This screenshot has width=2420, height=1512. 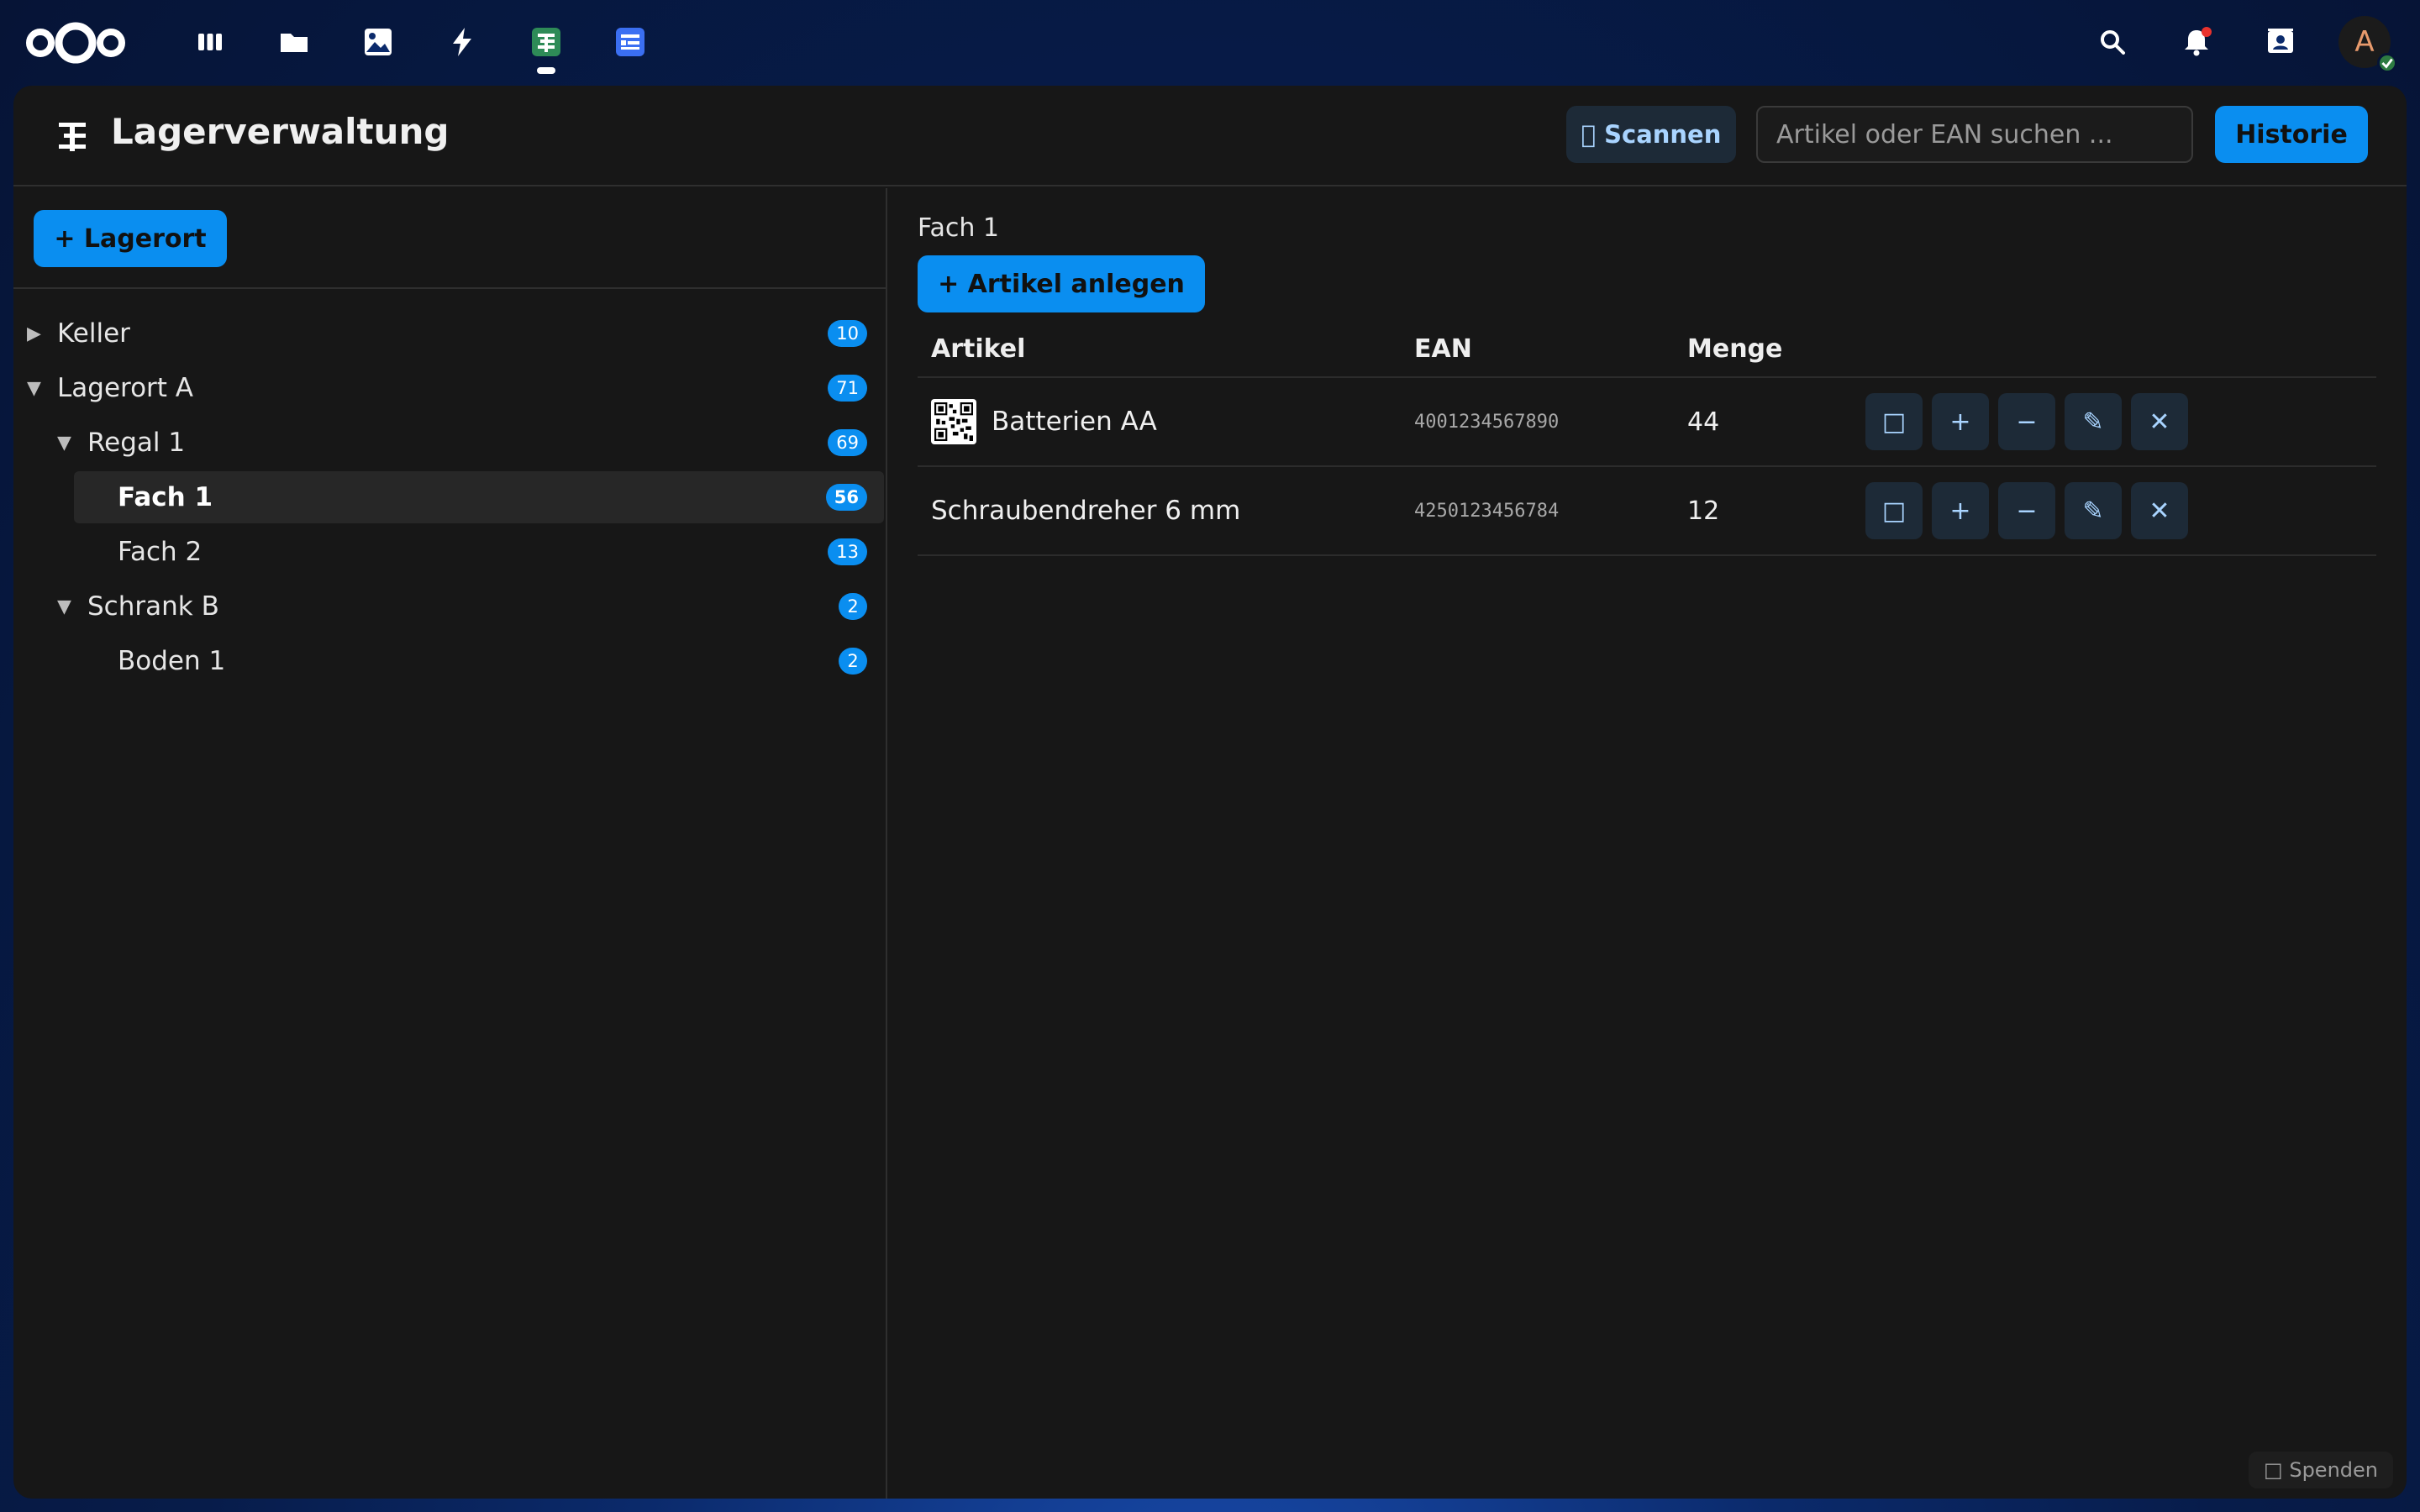 What do you see at coordinates (1704, 511) in the screenshot?
I see `quantity-value: 12` at bounding box center [1704, 511].